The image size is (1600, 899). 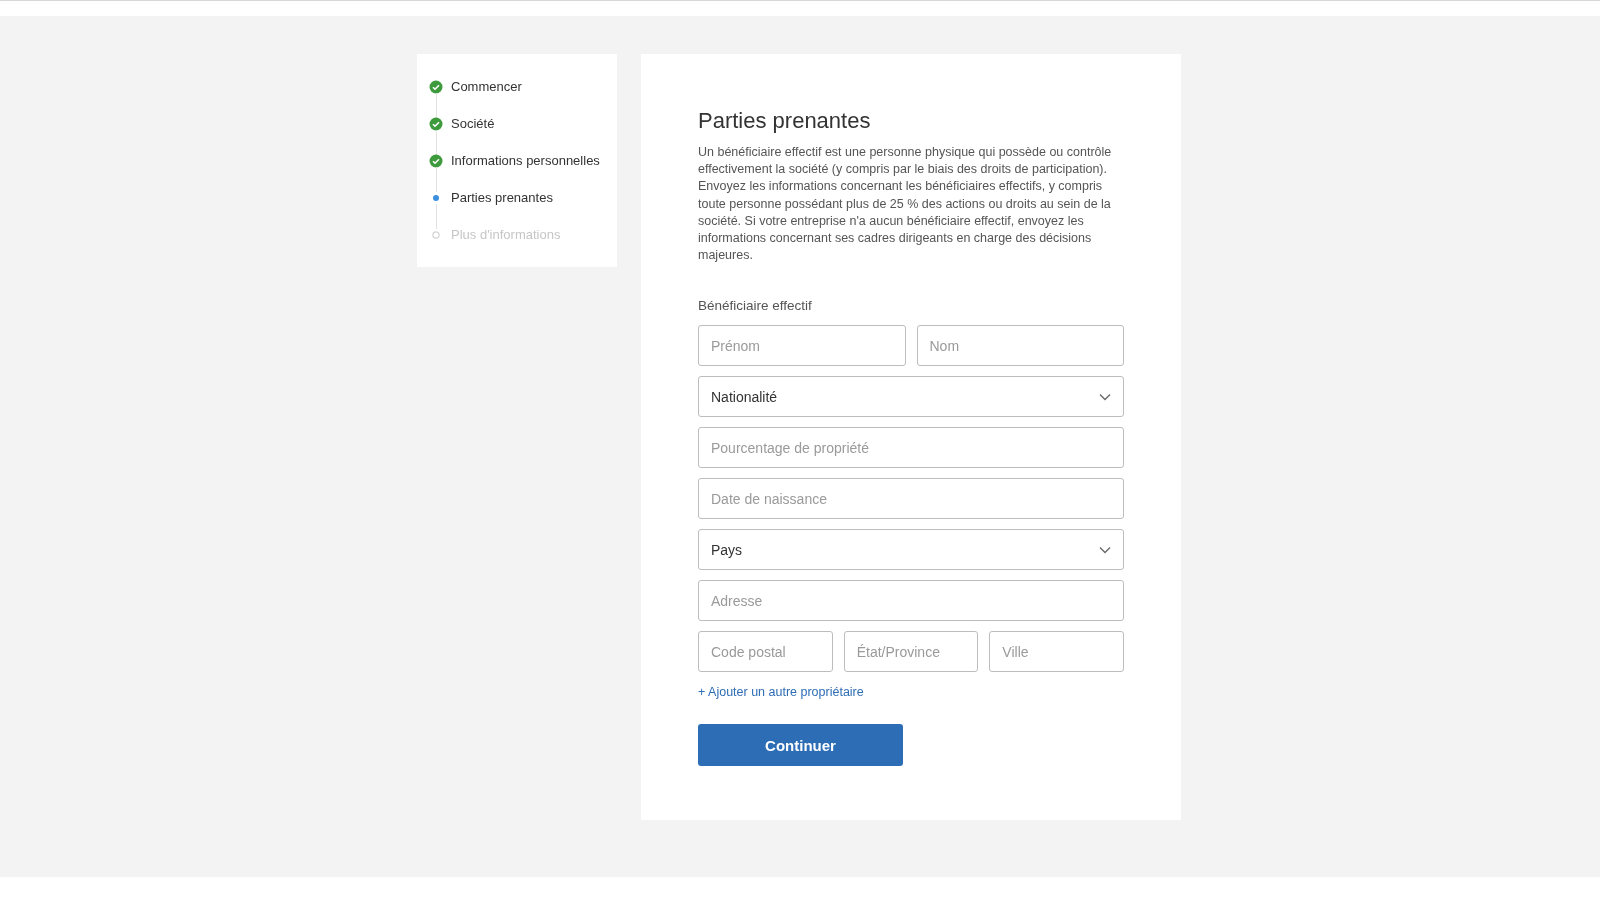 I want to click on input-field: Pourcentage de propriété, so click(x=911, y=448).